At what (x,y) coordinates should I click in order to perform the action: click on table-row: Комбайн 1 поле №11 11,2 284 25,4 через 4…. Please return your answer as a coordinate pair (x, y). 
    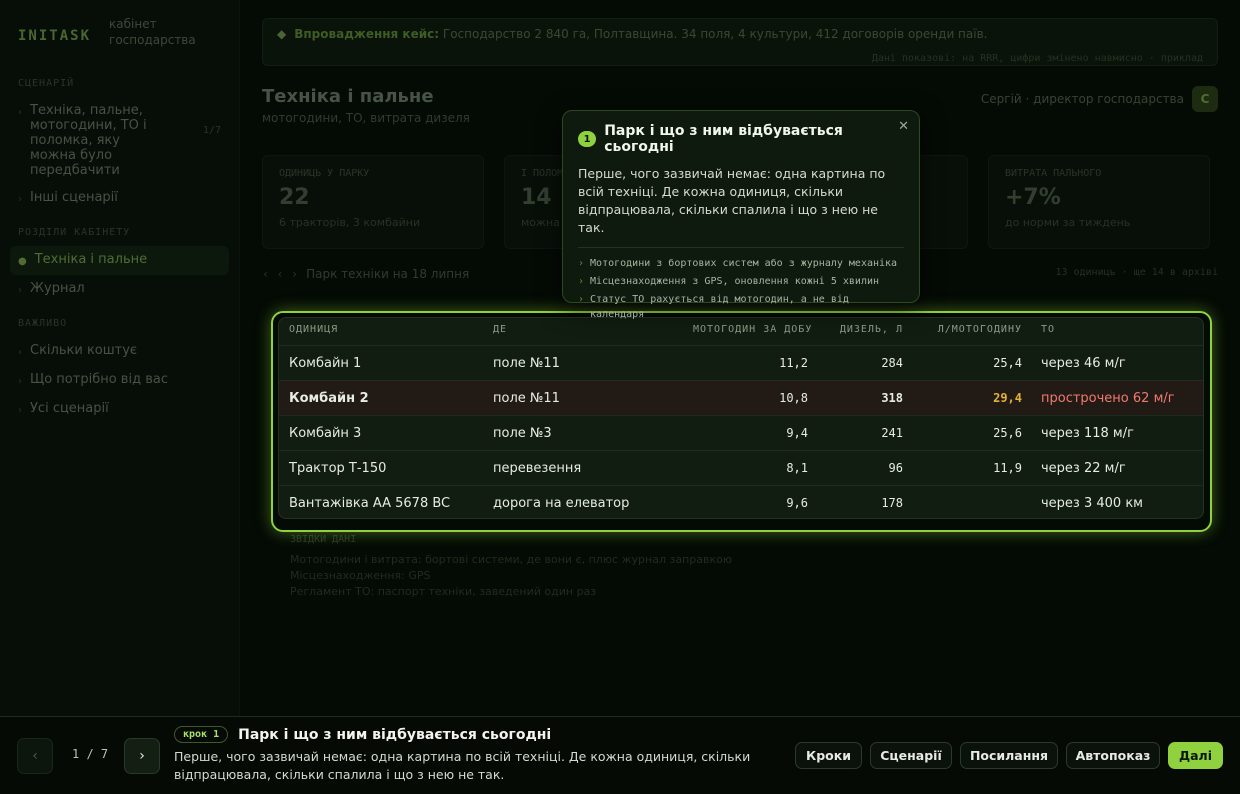
    Looking at the image, I should click on (741, 362).